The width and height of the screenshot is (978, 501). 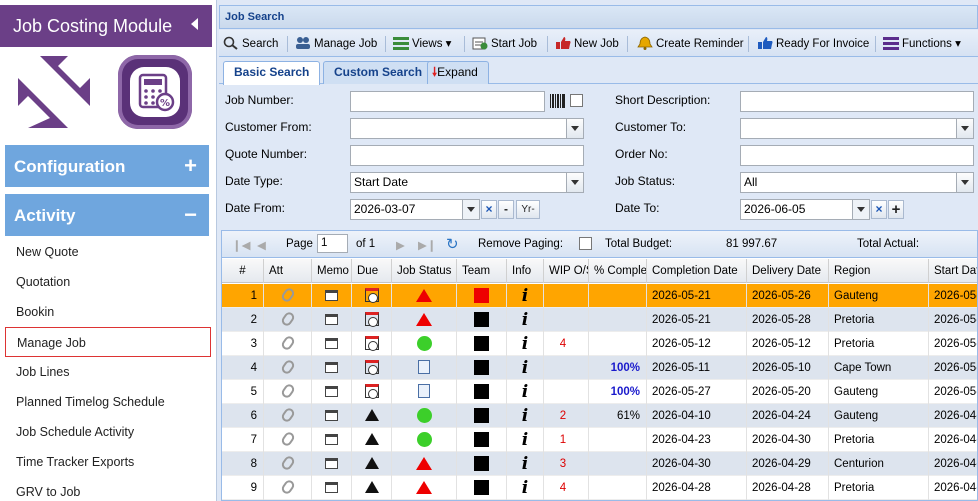 What do you see at coordinates (467, 128) in the screenshot?
I see `customer-from-select` at bounding box center [467, 128].